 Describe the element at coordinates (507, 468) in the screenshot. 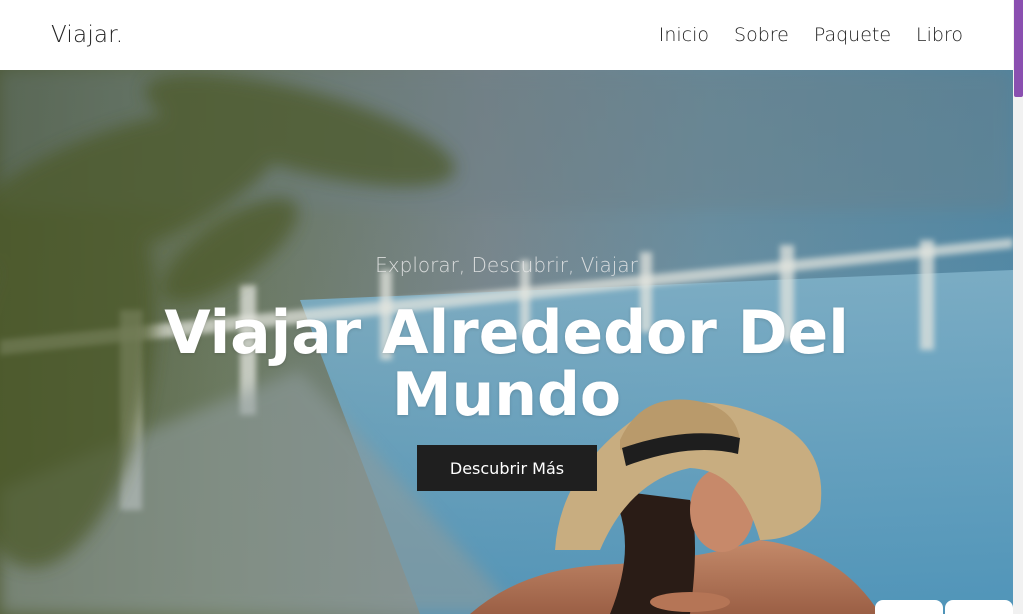

I see `discover-more-button: Descubrir Más` at that location.